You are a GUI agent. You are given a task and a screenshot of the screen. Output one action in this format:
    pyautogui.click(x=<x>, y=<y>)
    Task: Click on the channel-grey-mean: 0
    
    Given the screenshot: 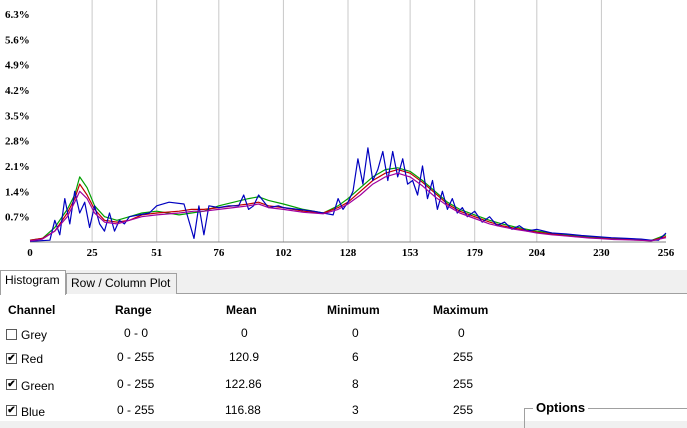 What is the action you would take?
    pyautogui.click(x=244, y=333)
    